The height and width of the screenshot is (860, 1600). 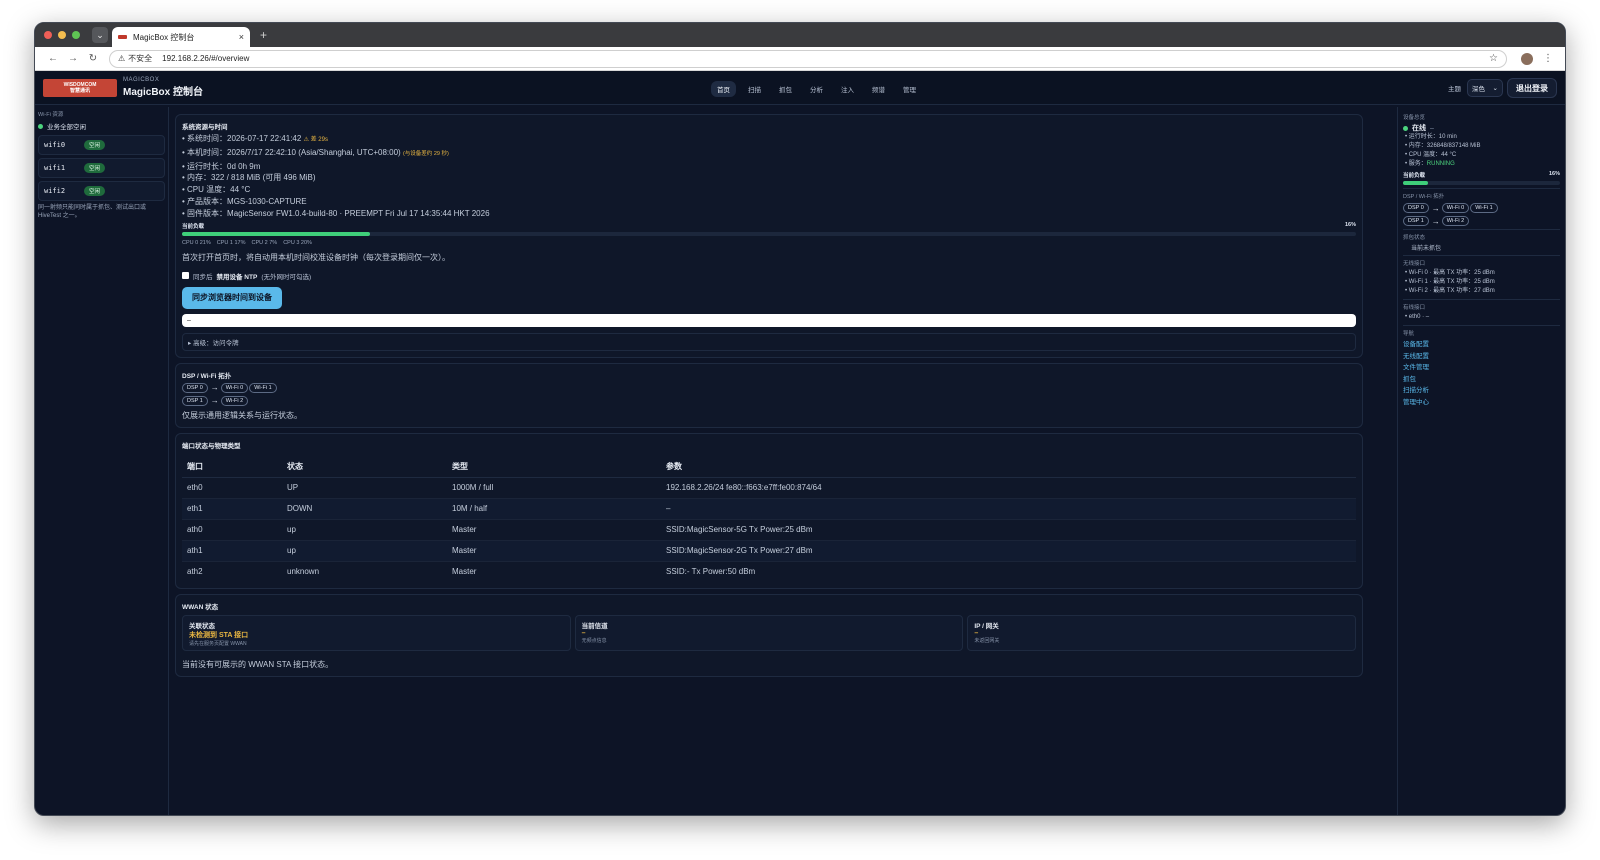 I want to click on disable-ntp-checkbox, so click(x=185, y=276).